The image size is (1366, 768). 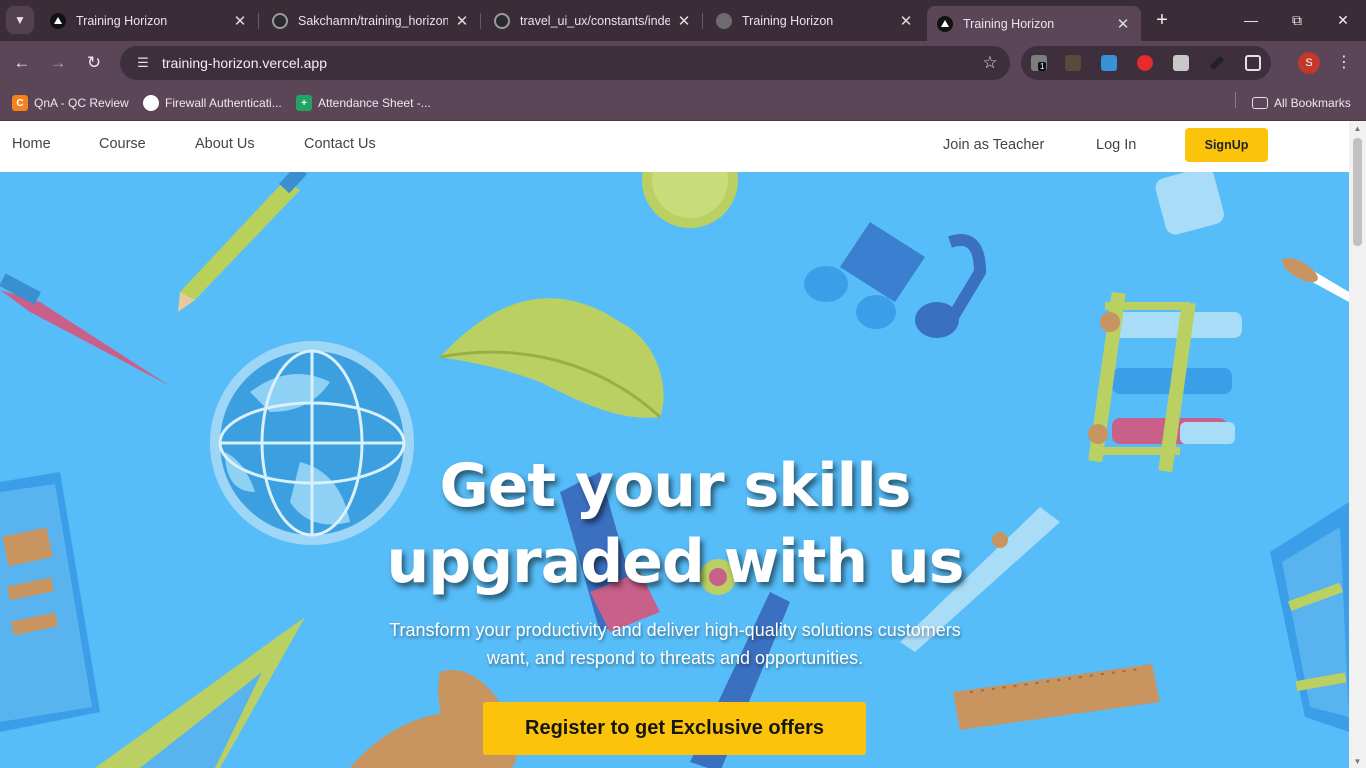 I want to click on test-tube-rack-icon, so click(x=1165, y=382).